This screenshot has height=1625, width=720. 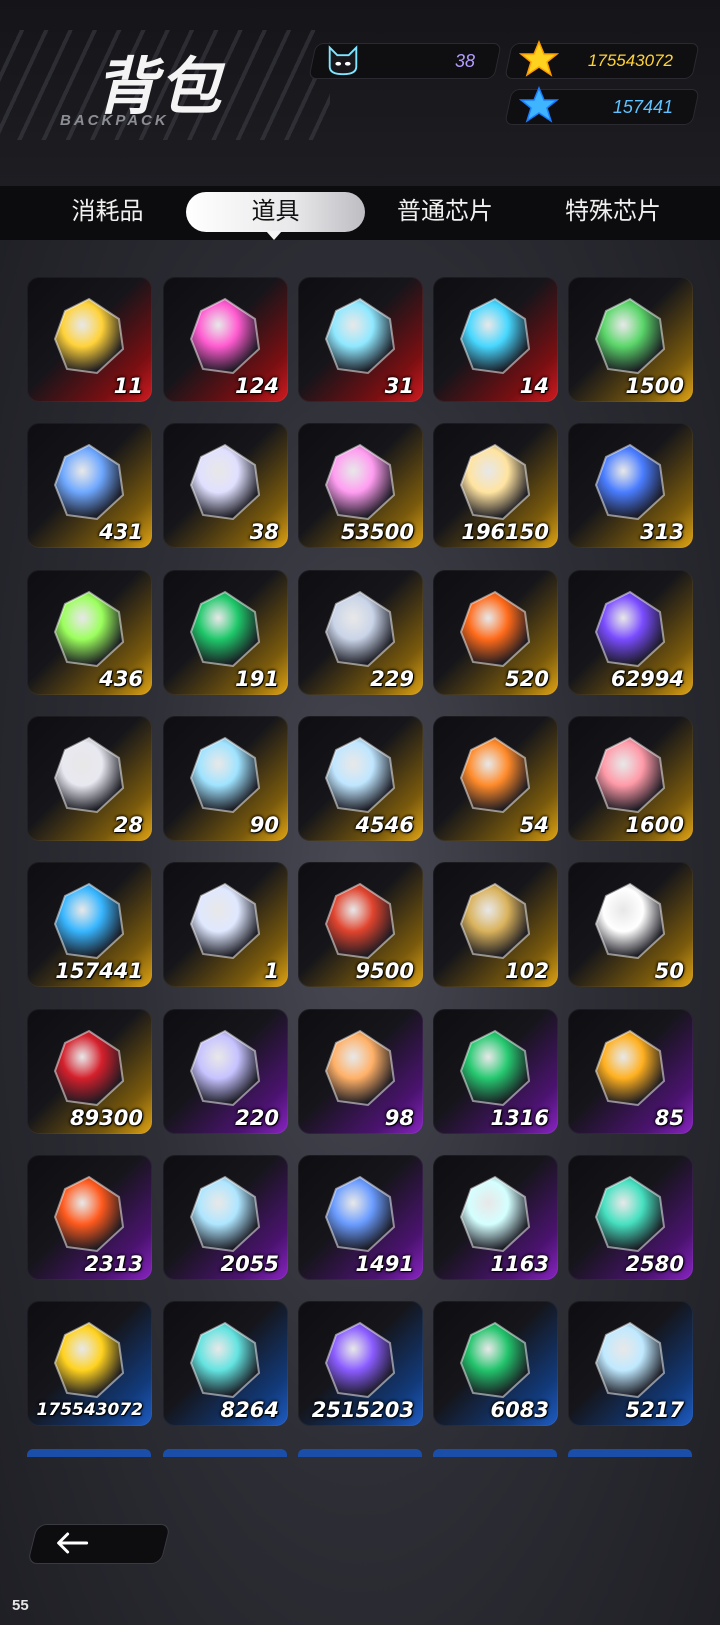 I want to click on tab-normal-chips: 普通芯片, so click(x=445, y=212).